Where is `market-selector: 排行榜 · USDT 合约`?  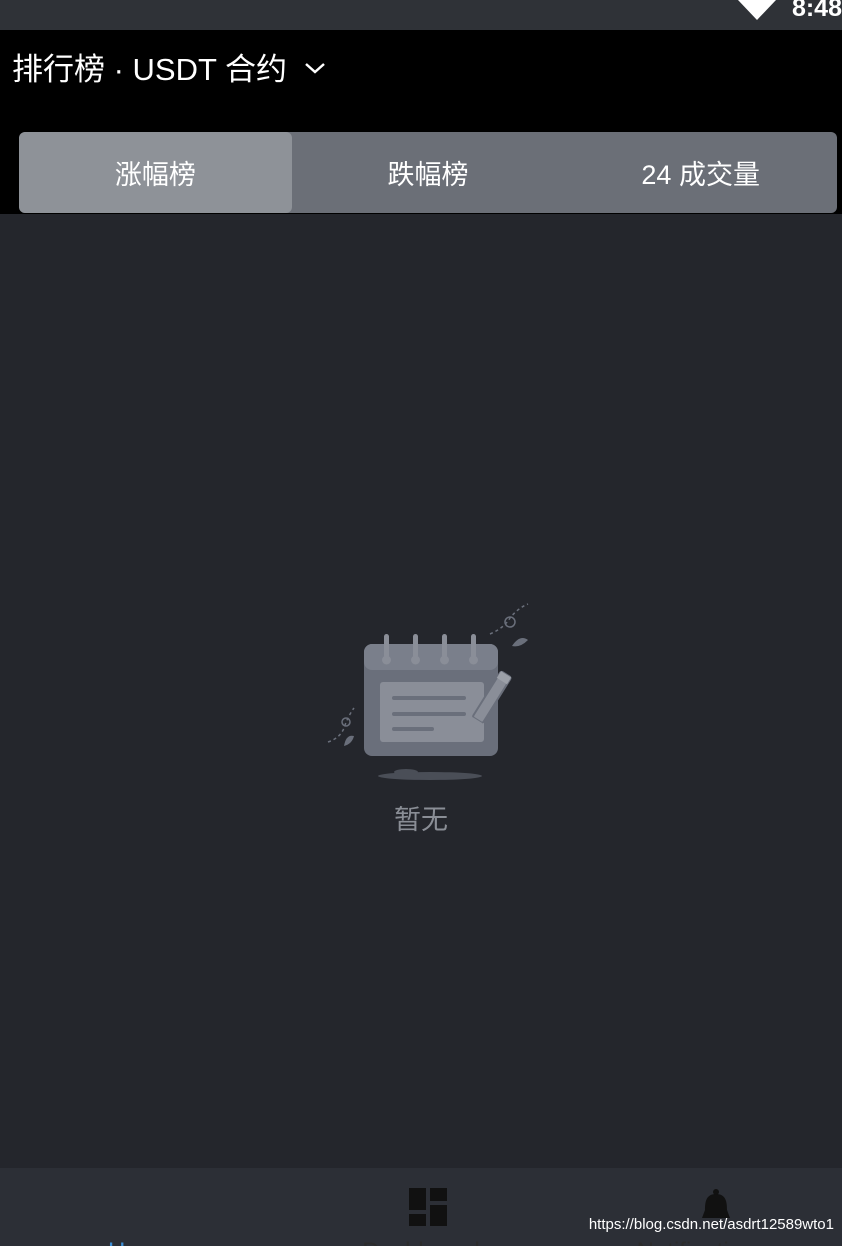
market-selector: 排行榜 · USDT 合约 is located at coordinates (169, 66).